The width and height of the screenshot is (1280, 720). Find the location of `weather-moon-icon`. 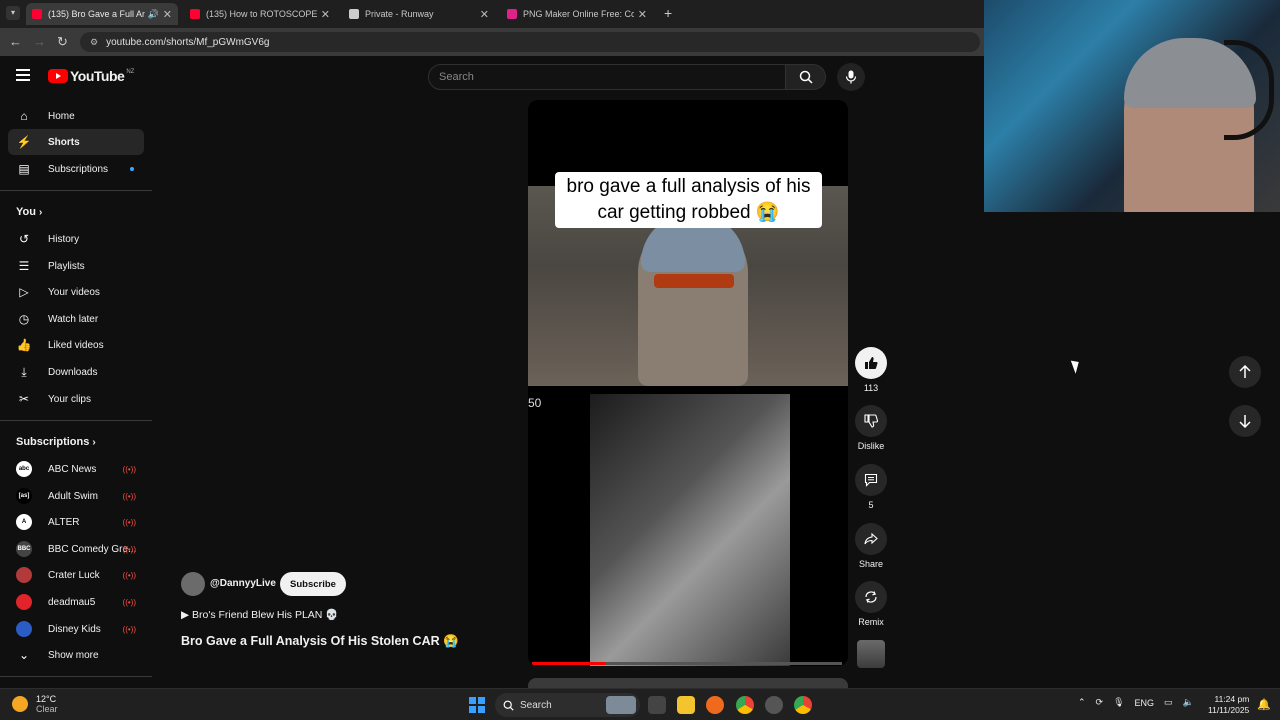

weather-moon-icon is located at coordinates (20, 704).